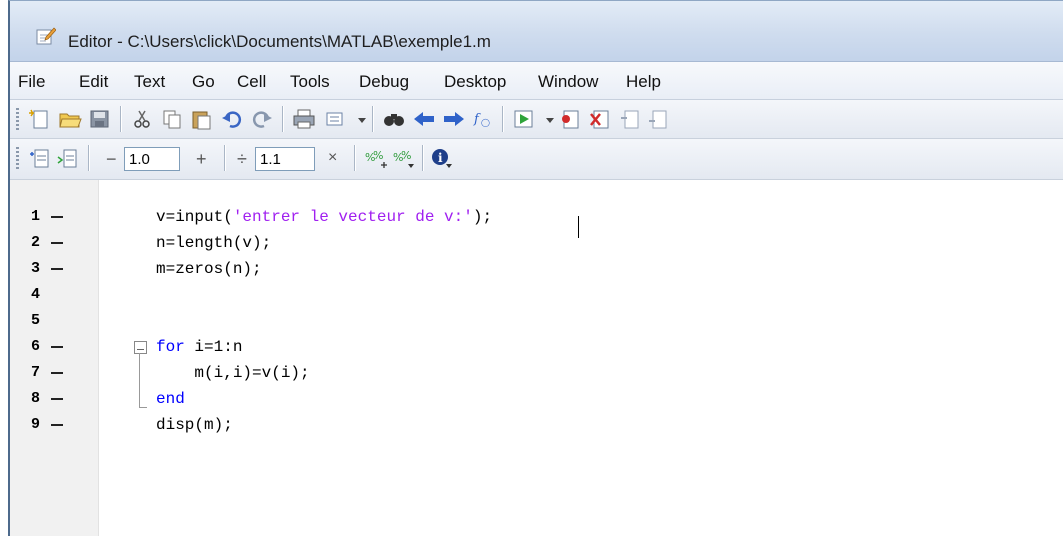 This screenshot has height=536, width=1063. Describe the element at coordinates (454, 119) in the screenshot. I see `forward-arrow-icon` at that location.